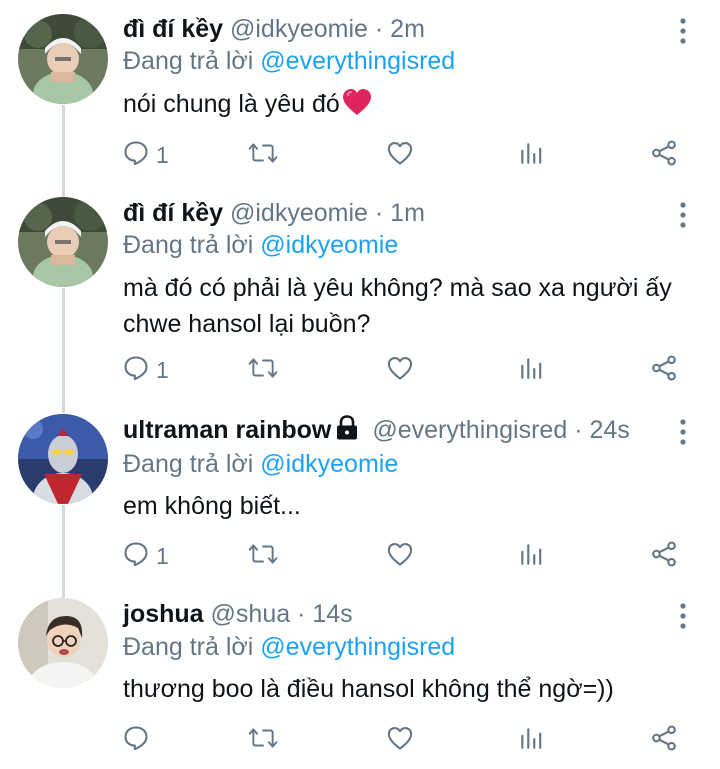 The width and height of the screenshot is (720, 769). Describe the element at coordinates (408, 106) in the screenshot. I see `tweet-text: nói chung là yêu đó` at that location.